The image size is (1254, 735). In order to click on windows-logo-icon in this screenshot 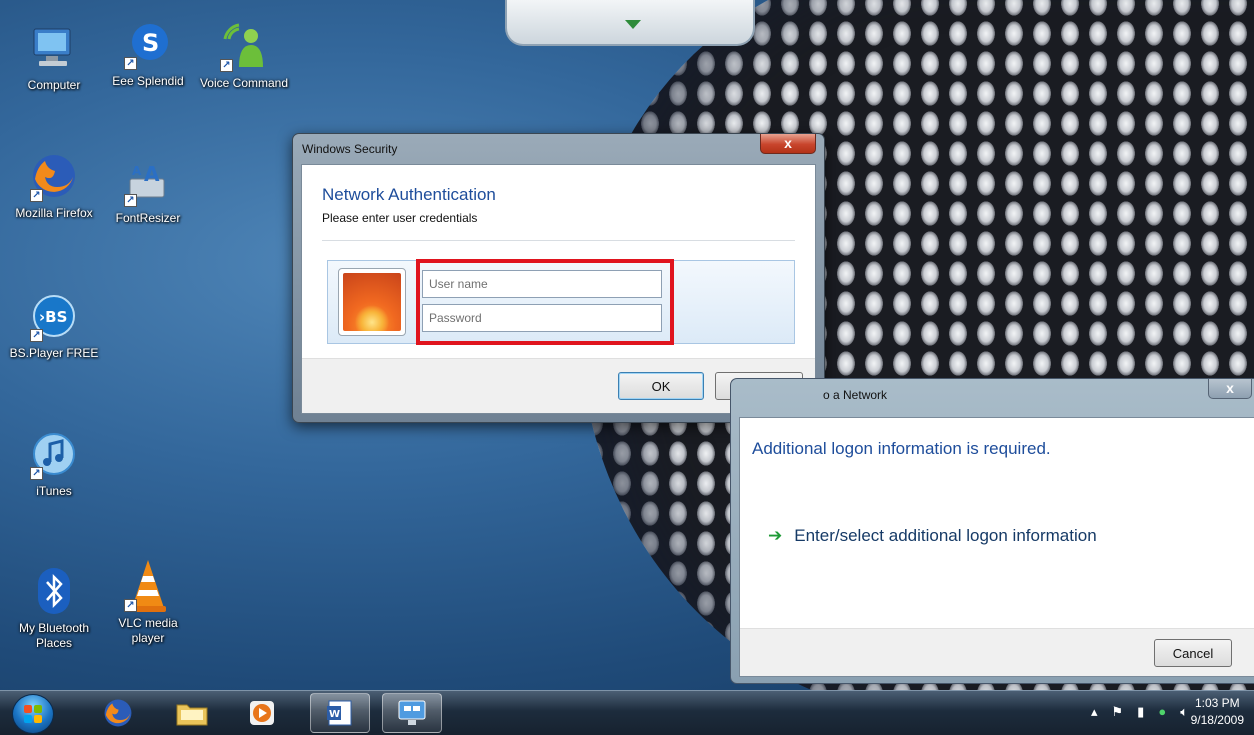, I will do `click(33, 714)`.